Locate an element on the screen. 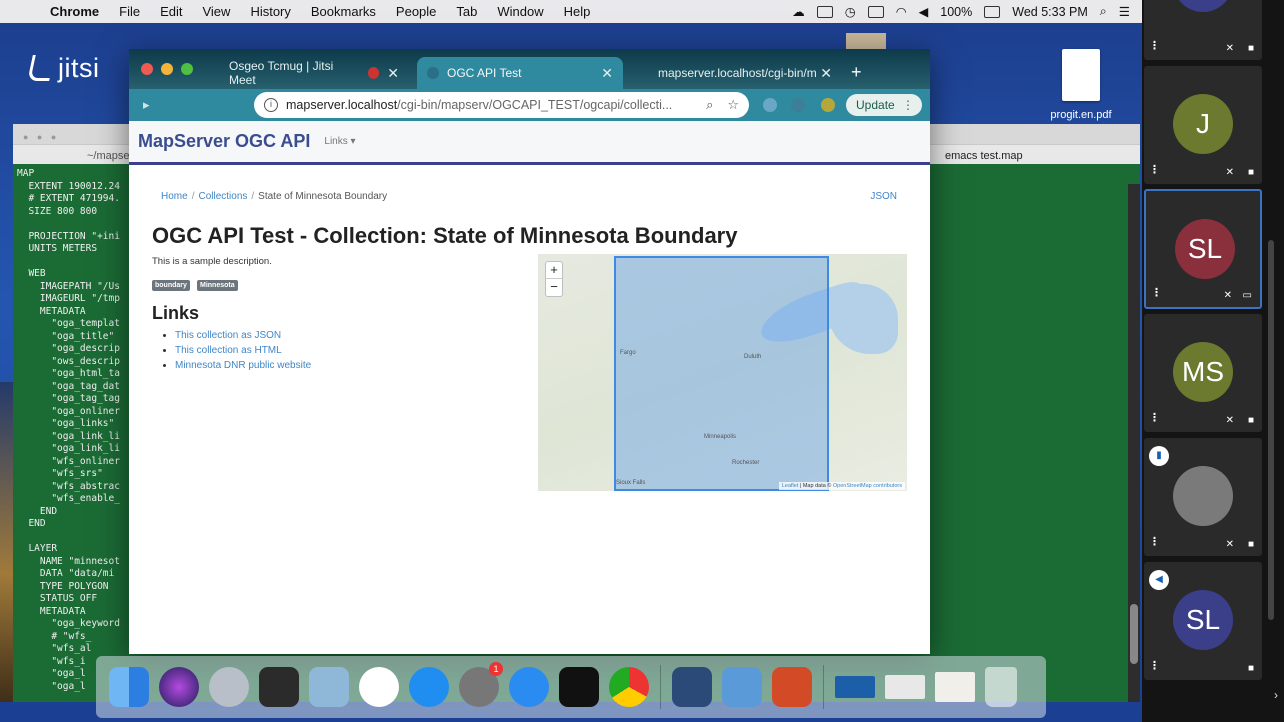 The image size is (1284, 722). participant-tile: MS ⋮ ✕ ■ is located at coordinates (1203, 373).